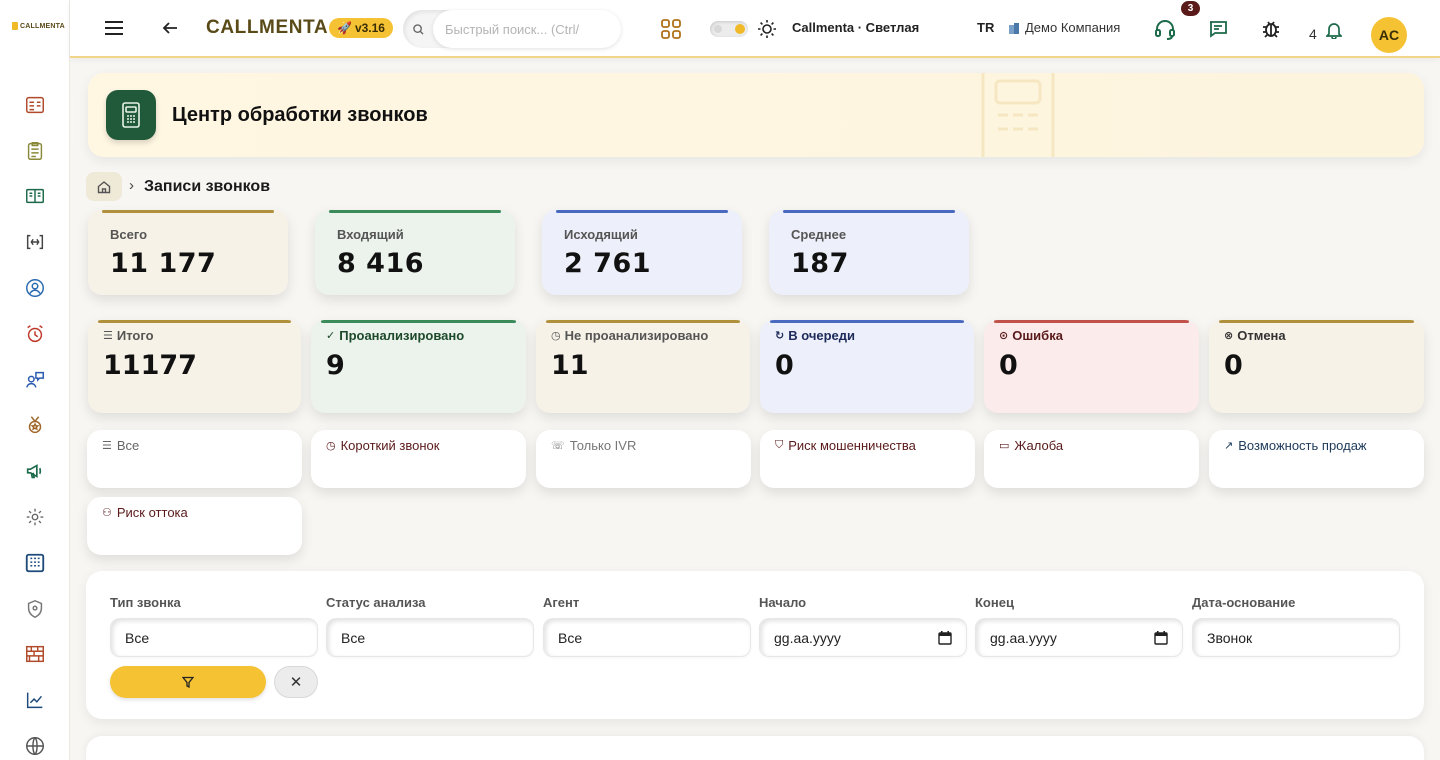 Image resolution: width=1440 pixels, height=760 pixels. What do you see at coordinates (188, 682) in the screenshot?
I see `apply-filter-button` at bounding box center [188, 682].